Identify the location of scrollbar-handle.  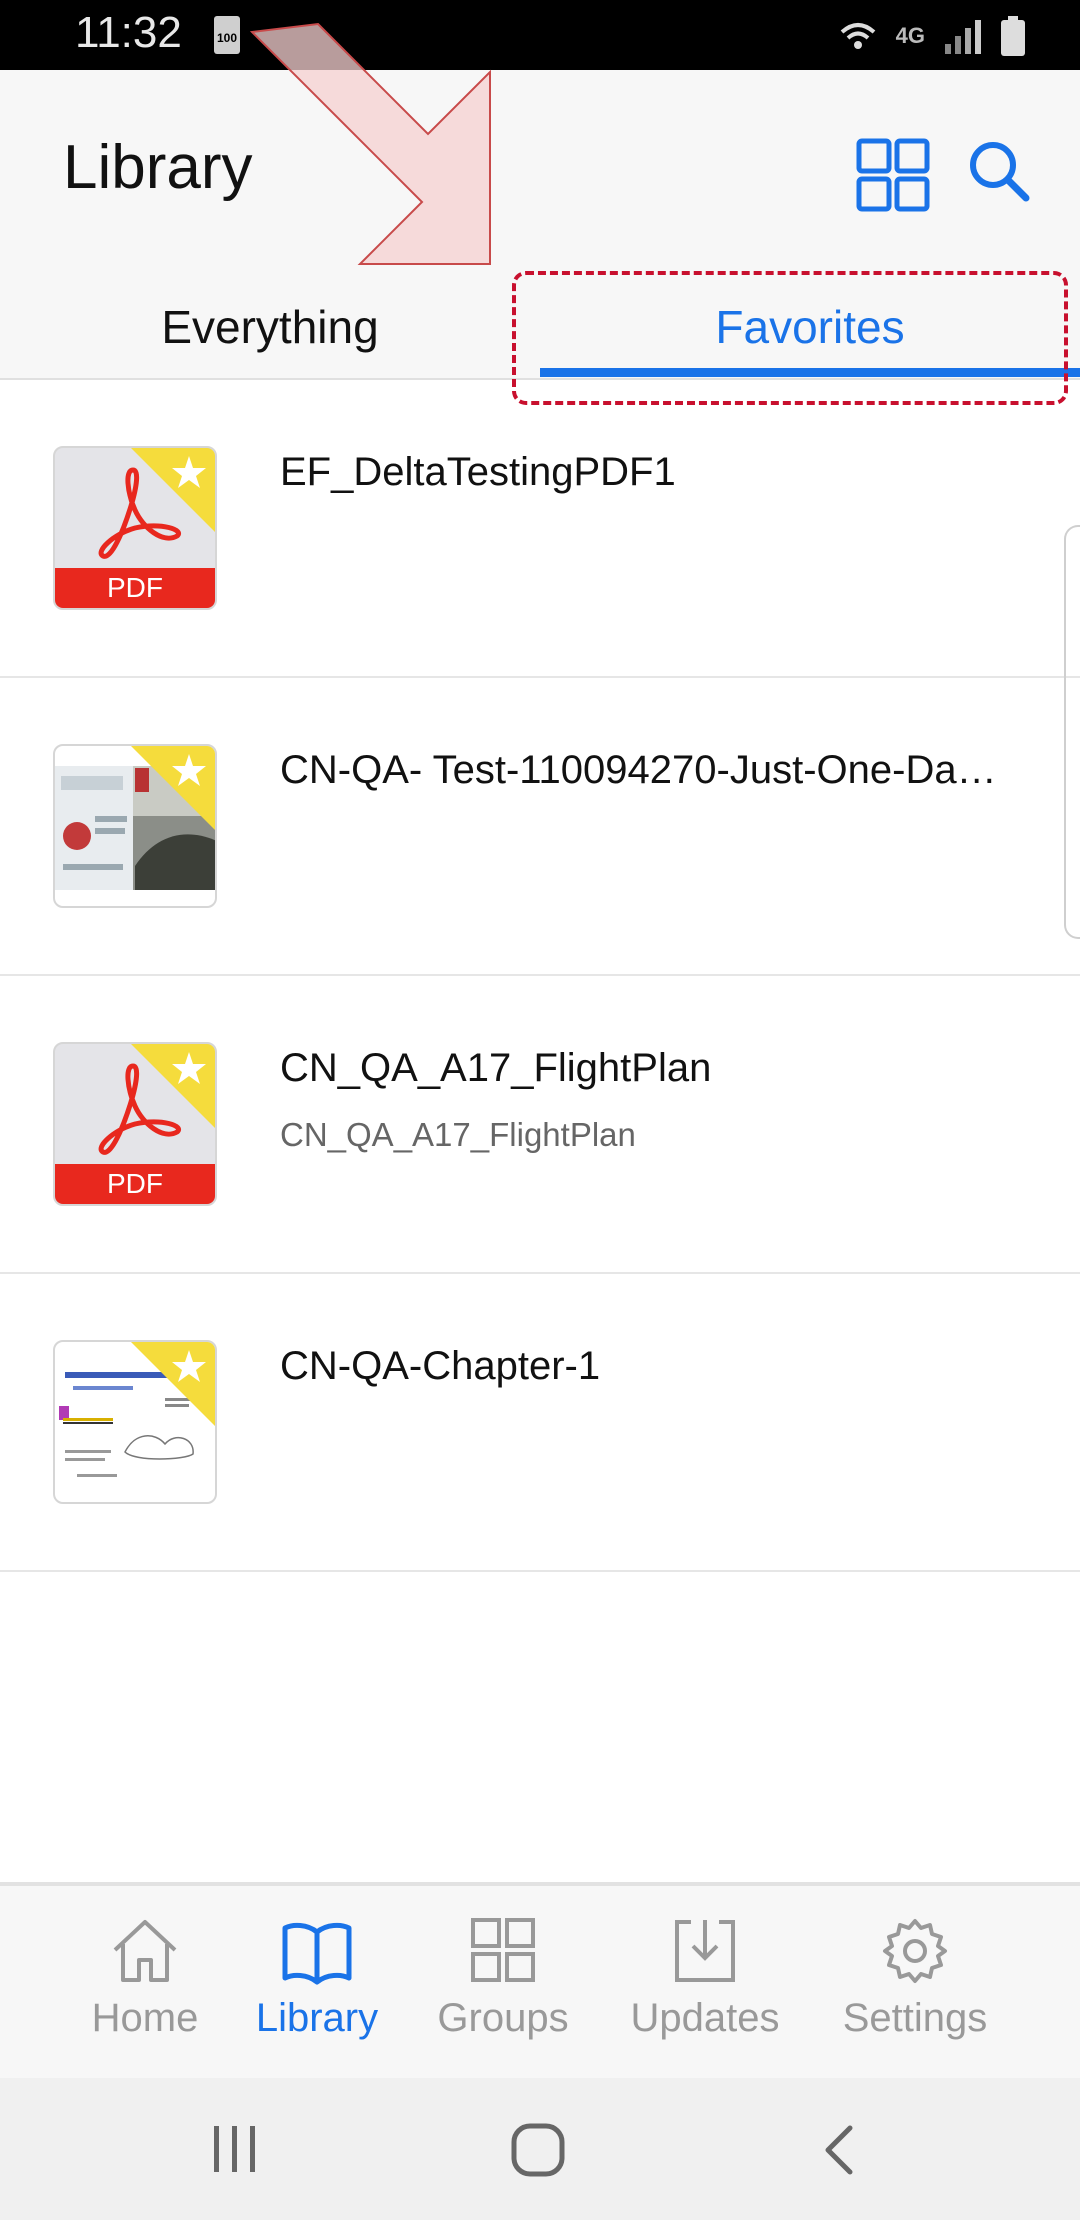
(1072, 732).